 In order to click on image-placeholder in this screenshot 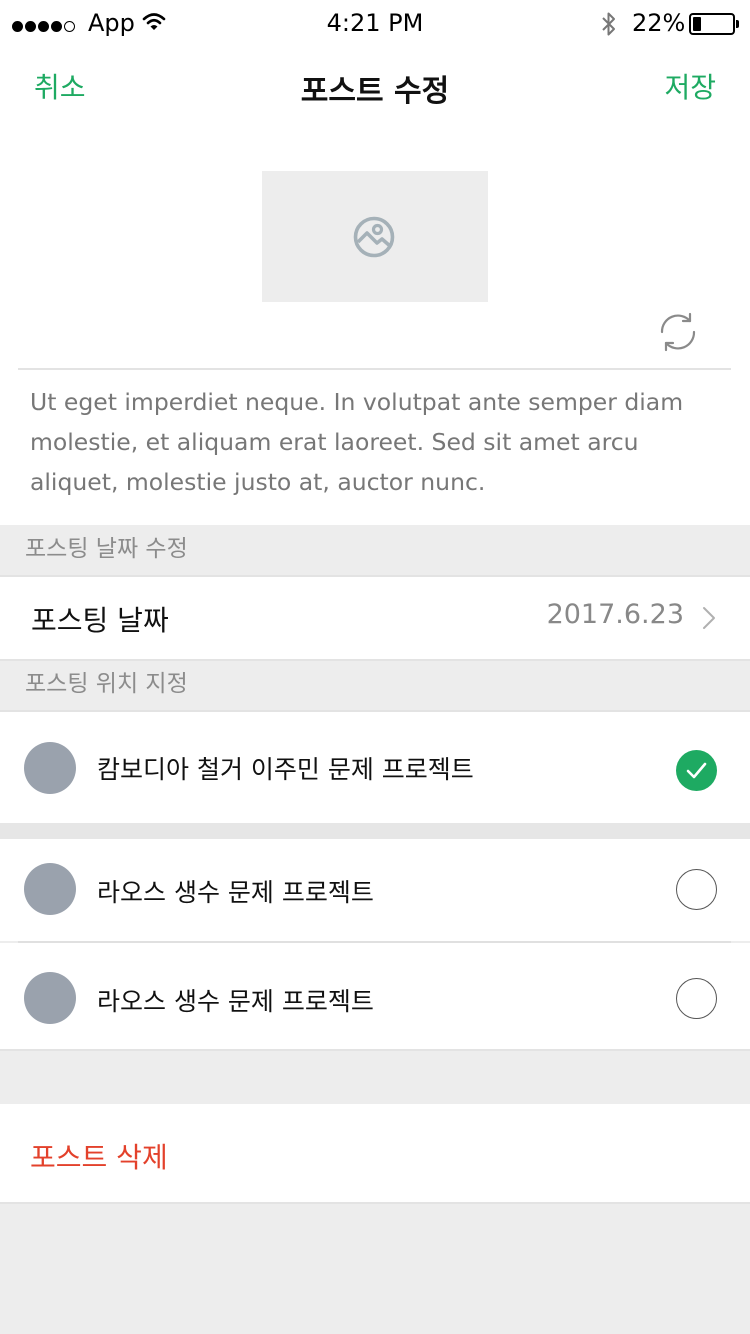, I will do `click(375, 236)`.